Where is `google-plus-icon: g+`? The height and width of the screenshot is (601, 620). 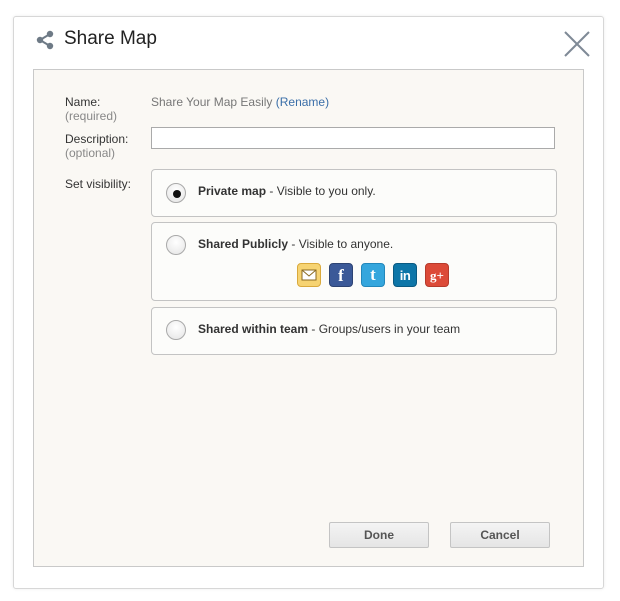 google-plus-icon: g+ is located at coordinates (437, 275).